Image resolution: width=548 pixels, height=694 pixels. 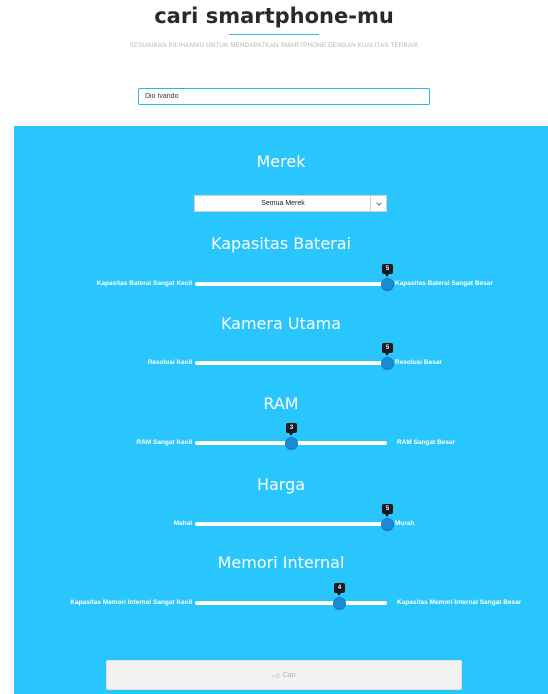 What do you see at coordinates (281, 243) in the screenshot?
I see `battery-title: Kapasitas Baterai` at bounding box center [281, 243].